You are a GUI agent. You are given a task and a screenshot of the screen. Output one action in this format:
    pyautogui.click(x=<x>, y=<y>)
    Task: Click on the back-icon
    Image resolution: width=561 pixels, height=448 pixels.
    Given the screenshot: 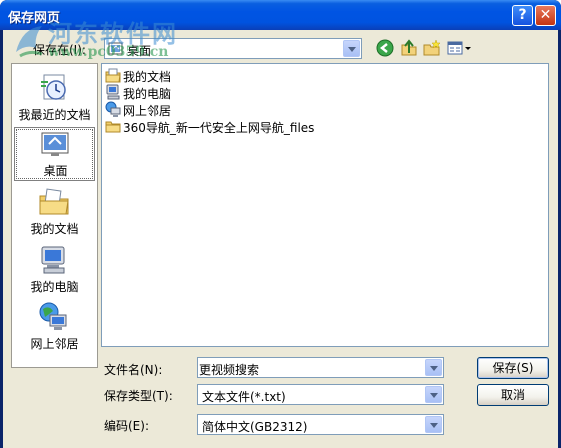 What is the action you would take?
    pyautogui.click(x=385, y=48)
    